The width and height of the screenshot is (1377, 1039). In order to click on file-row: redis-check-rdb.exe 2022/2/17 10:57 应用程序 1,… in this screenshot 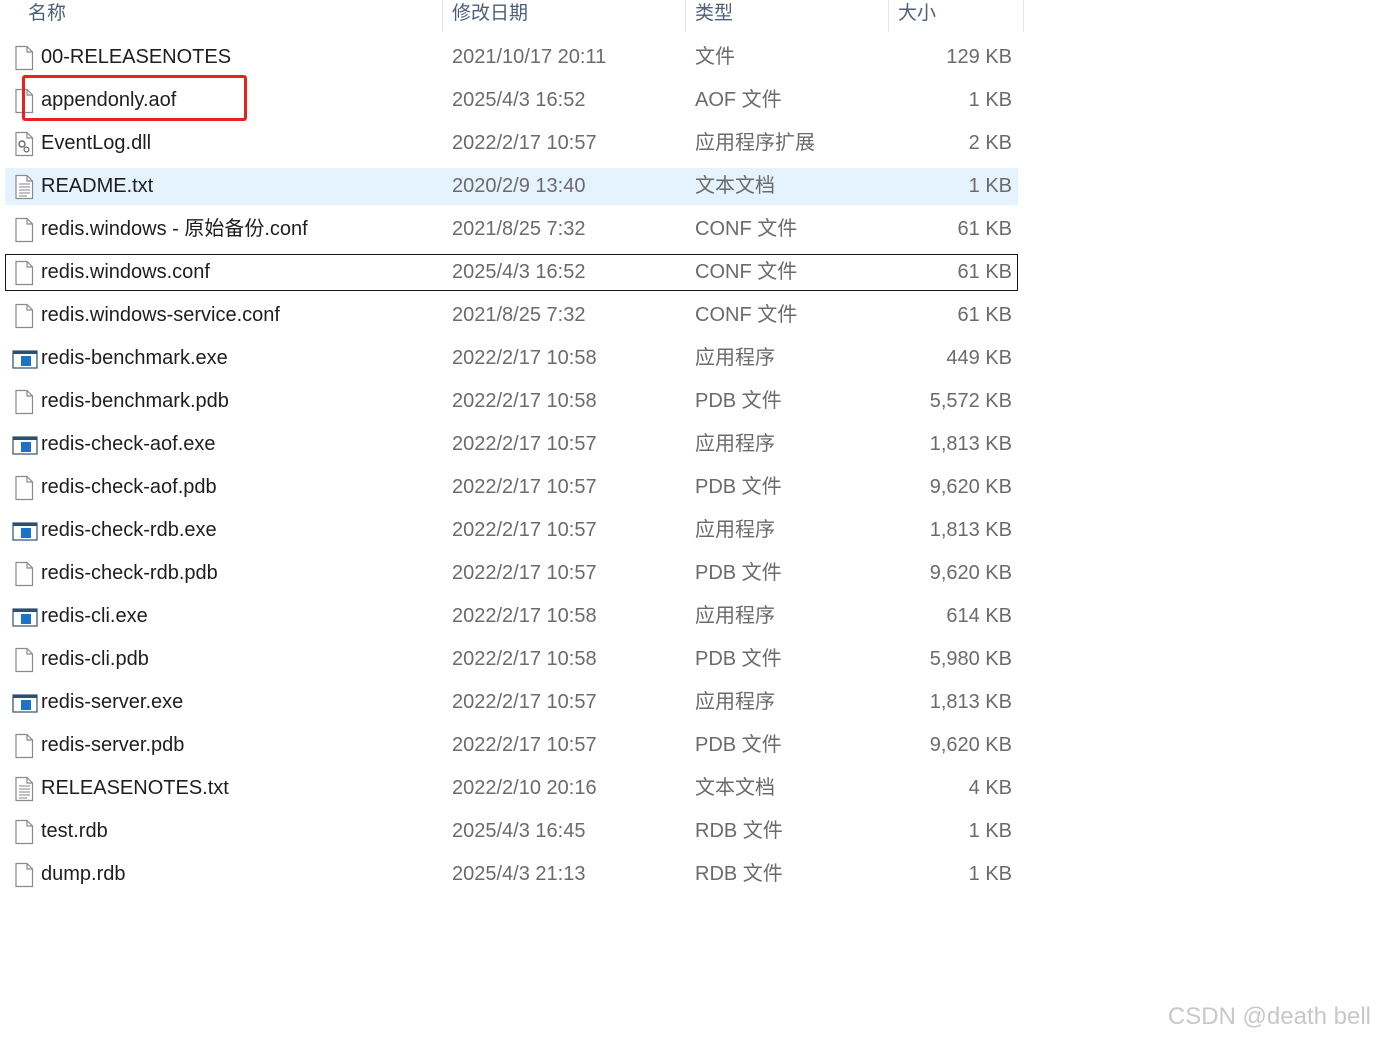, I will do `click(512, 533)`.